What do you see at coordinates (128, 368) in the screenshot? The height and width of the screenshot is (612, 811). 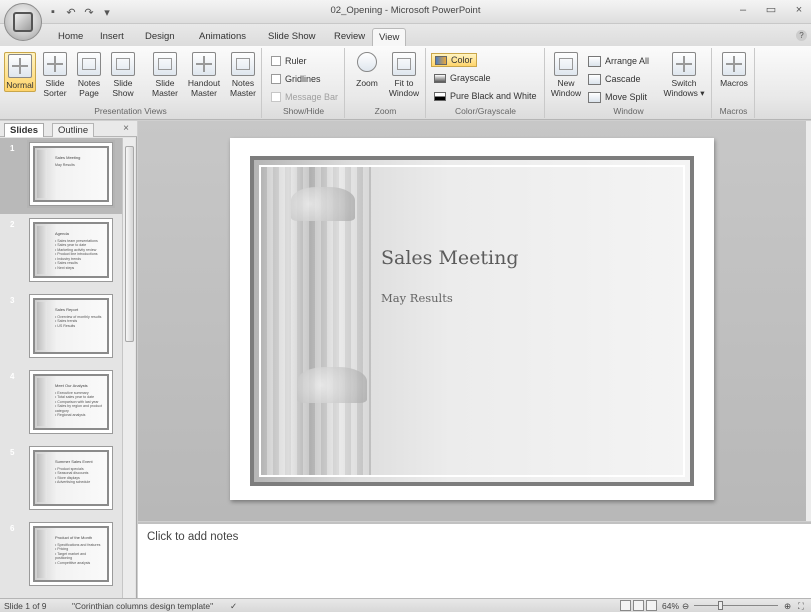 I see `thumbnail-scrollbar` at bounding box center [128, 368].